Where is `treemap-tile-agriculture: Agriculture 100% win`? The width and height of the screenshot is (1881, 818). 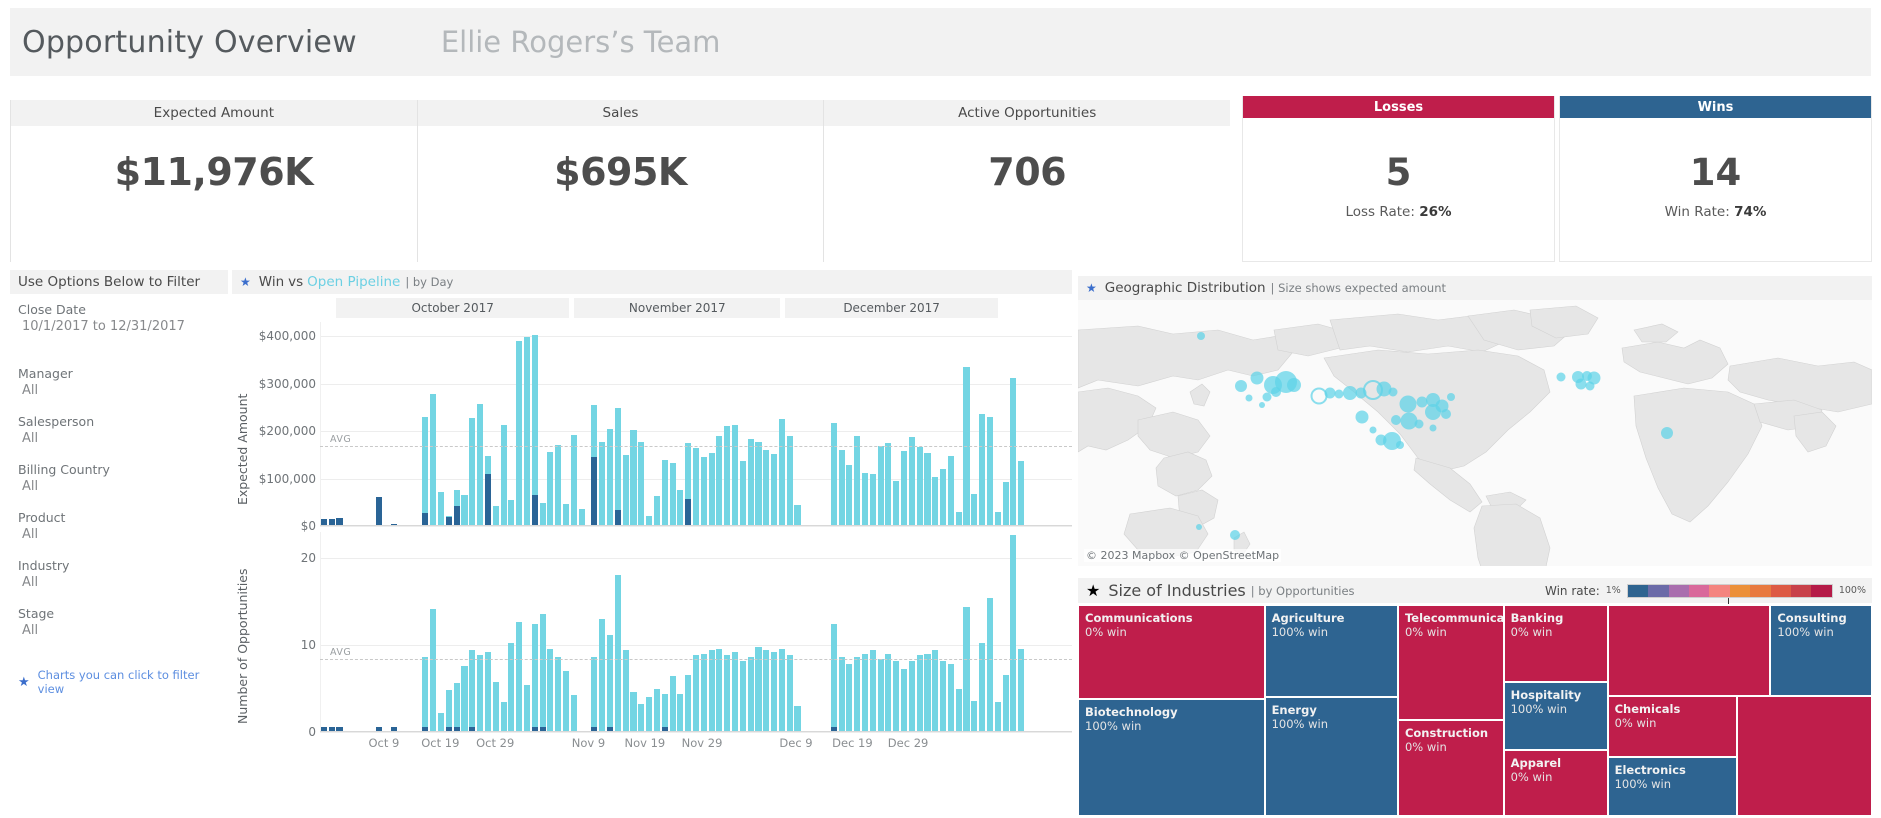
treemap-tile-agriculture: Agriculture 100% win is located at coordinates (1331, 651).